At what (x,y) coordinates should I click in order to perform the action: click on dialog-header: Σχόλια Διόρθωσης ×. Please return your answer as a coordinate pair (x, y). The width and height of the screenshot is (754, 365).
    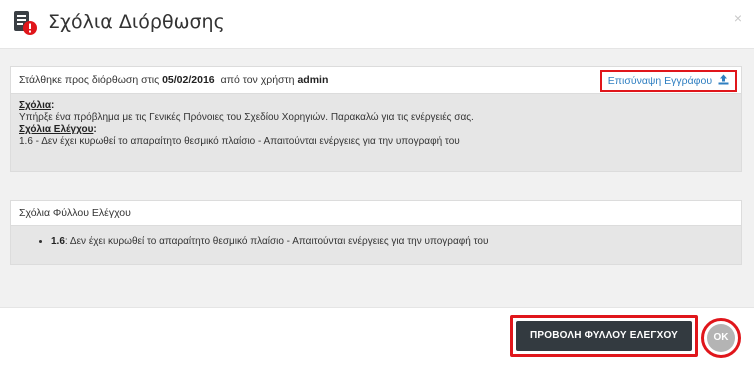
    Looking at the image, I should click on (377, 24).